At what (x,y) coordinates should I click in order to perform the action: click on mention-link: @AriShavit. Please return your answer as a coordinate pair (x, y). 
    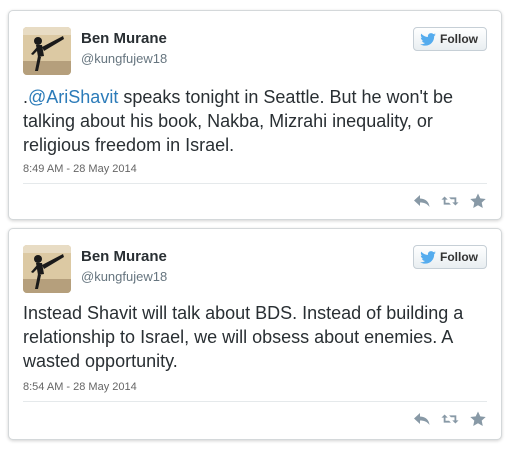
    Looking at the image, I should click on (73, 97).